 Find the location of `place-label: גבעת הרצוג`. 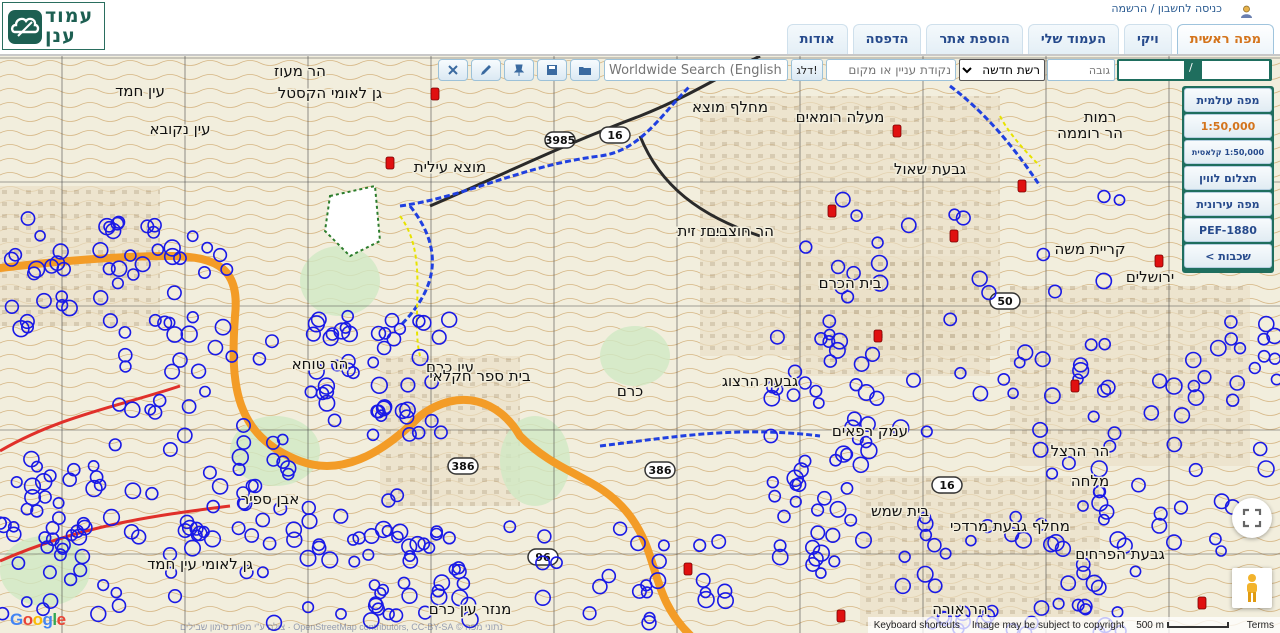

place-label: גבעת הרצוג is located at coordinates (760, 381).